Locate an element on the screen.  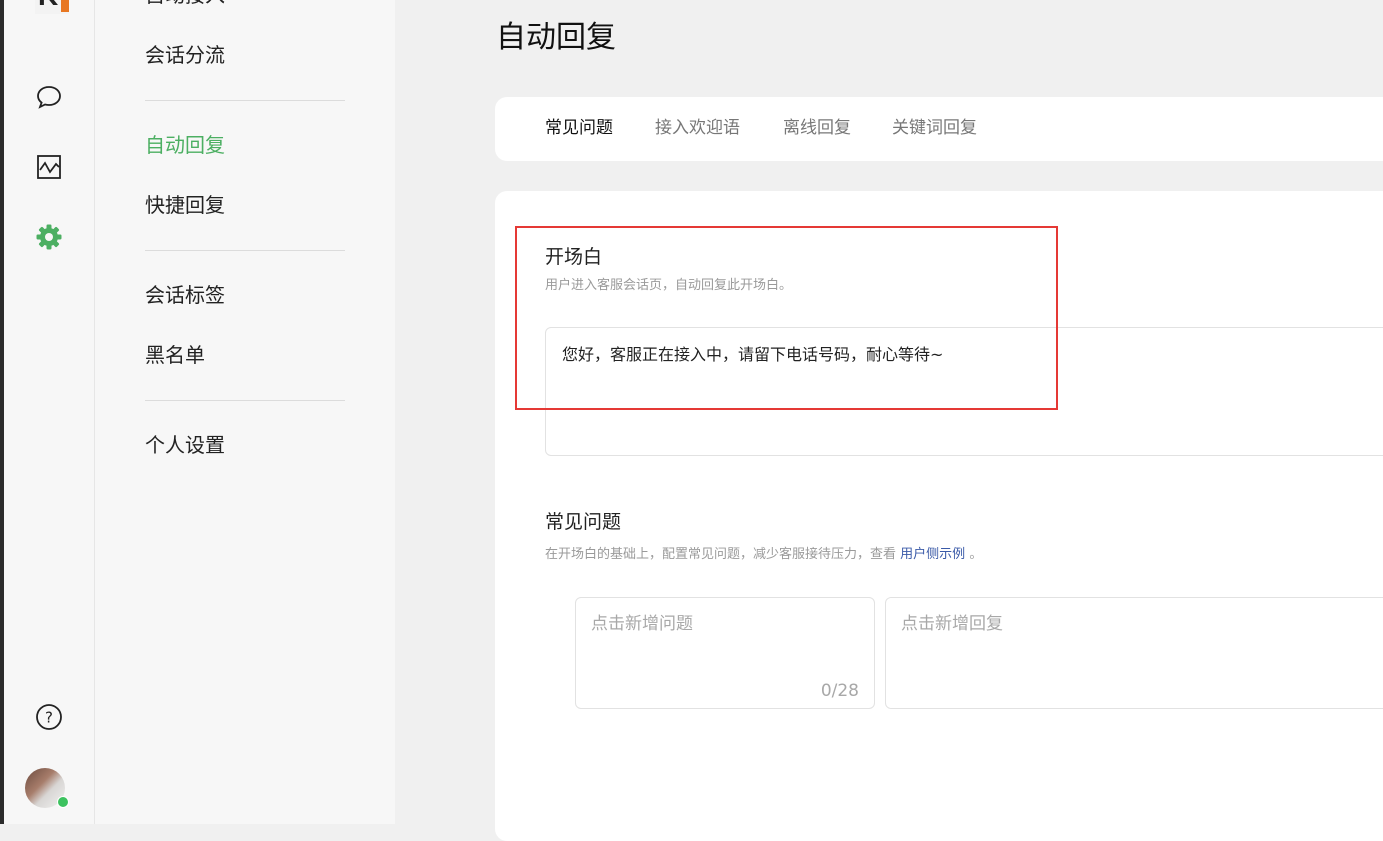
page-title: 自动回复 is located at coordinates (556, 37).